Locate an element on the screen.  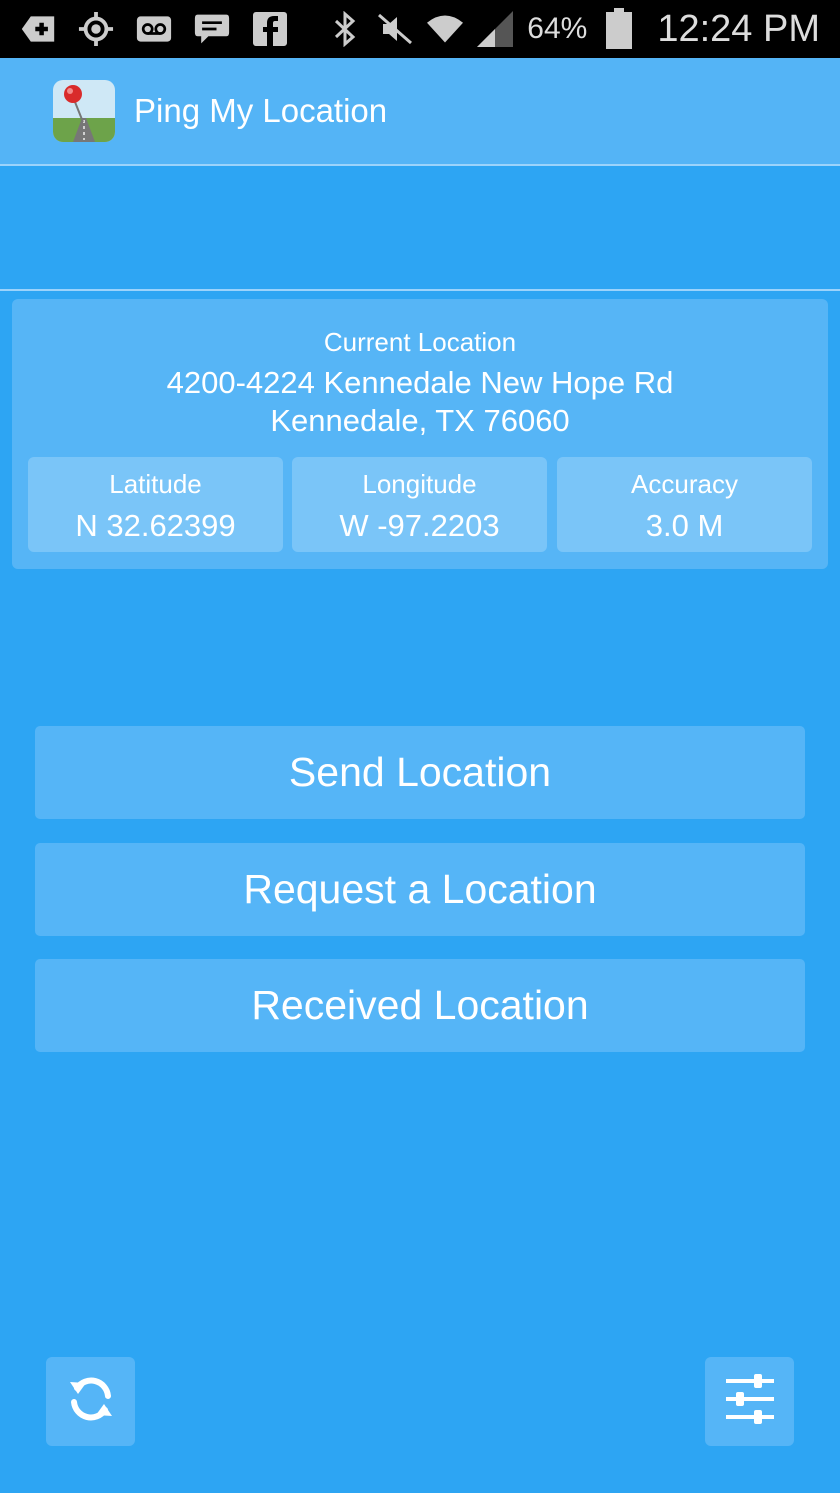
longitude-cell: Longitude W -97.2203 is located at coordinates (419, 504).